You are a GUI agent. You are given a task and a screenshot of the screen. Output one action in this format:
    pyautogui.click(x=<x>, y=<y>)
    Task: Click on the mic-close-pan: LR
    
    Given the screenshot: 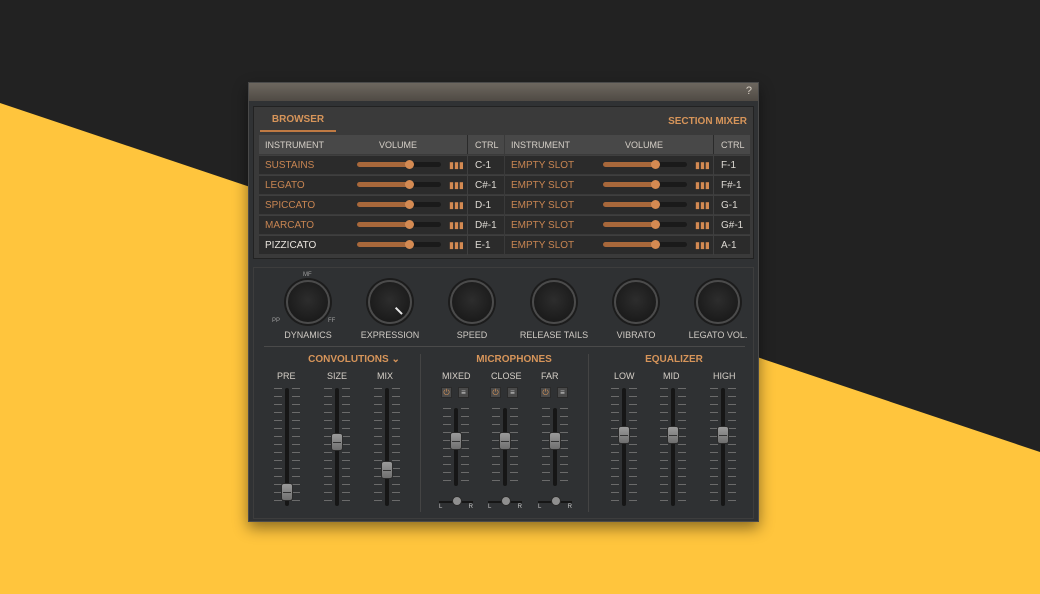 What is the action you would take?
    pyautogui.click(x=505, y=503)
    